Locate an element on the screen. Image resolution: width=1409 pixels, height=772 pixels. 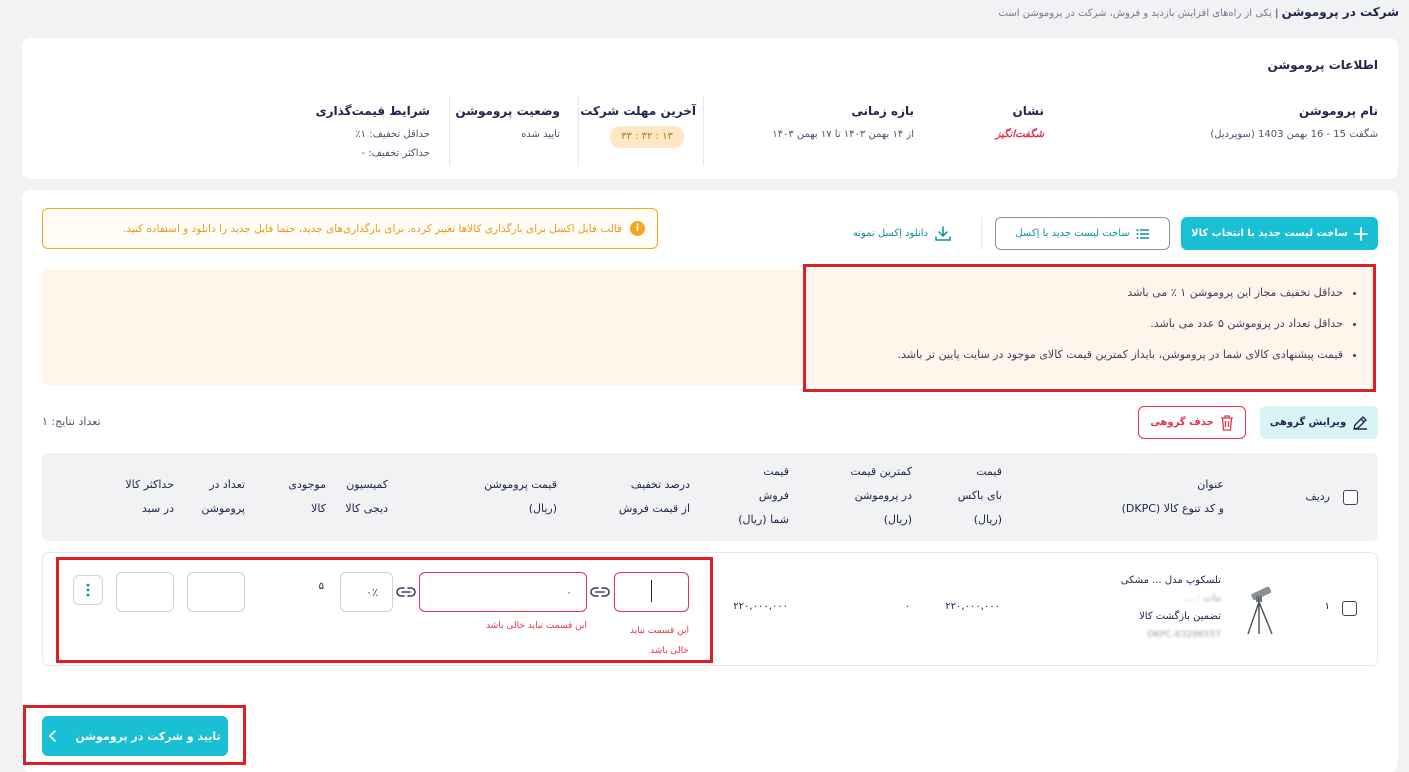
more-vertical-icon is located at coordinates (88, 590).